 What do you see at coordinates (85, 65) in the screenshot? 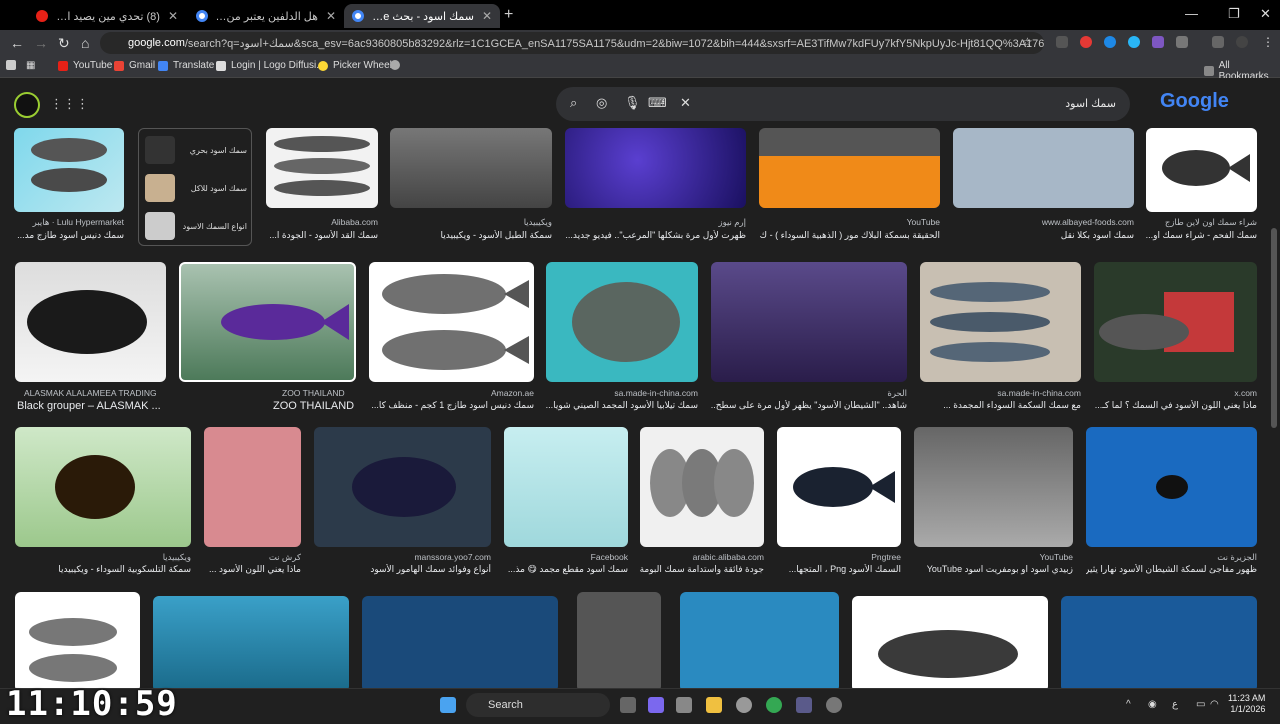
I see `bookmark-youtube: YouTube` at bounding box center [85, 65].